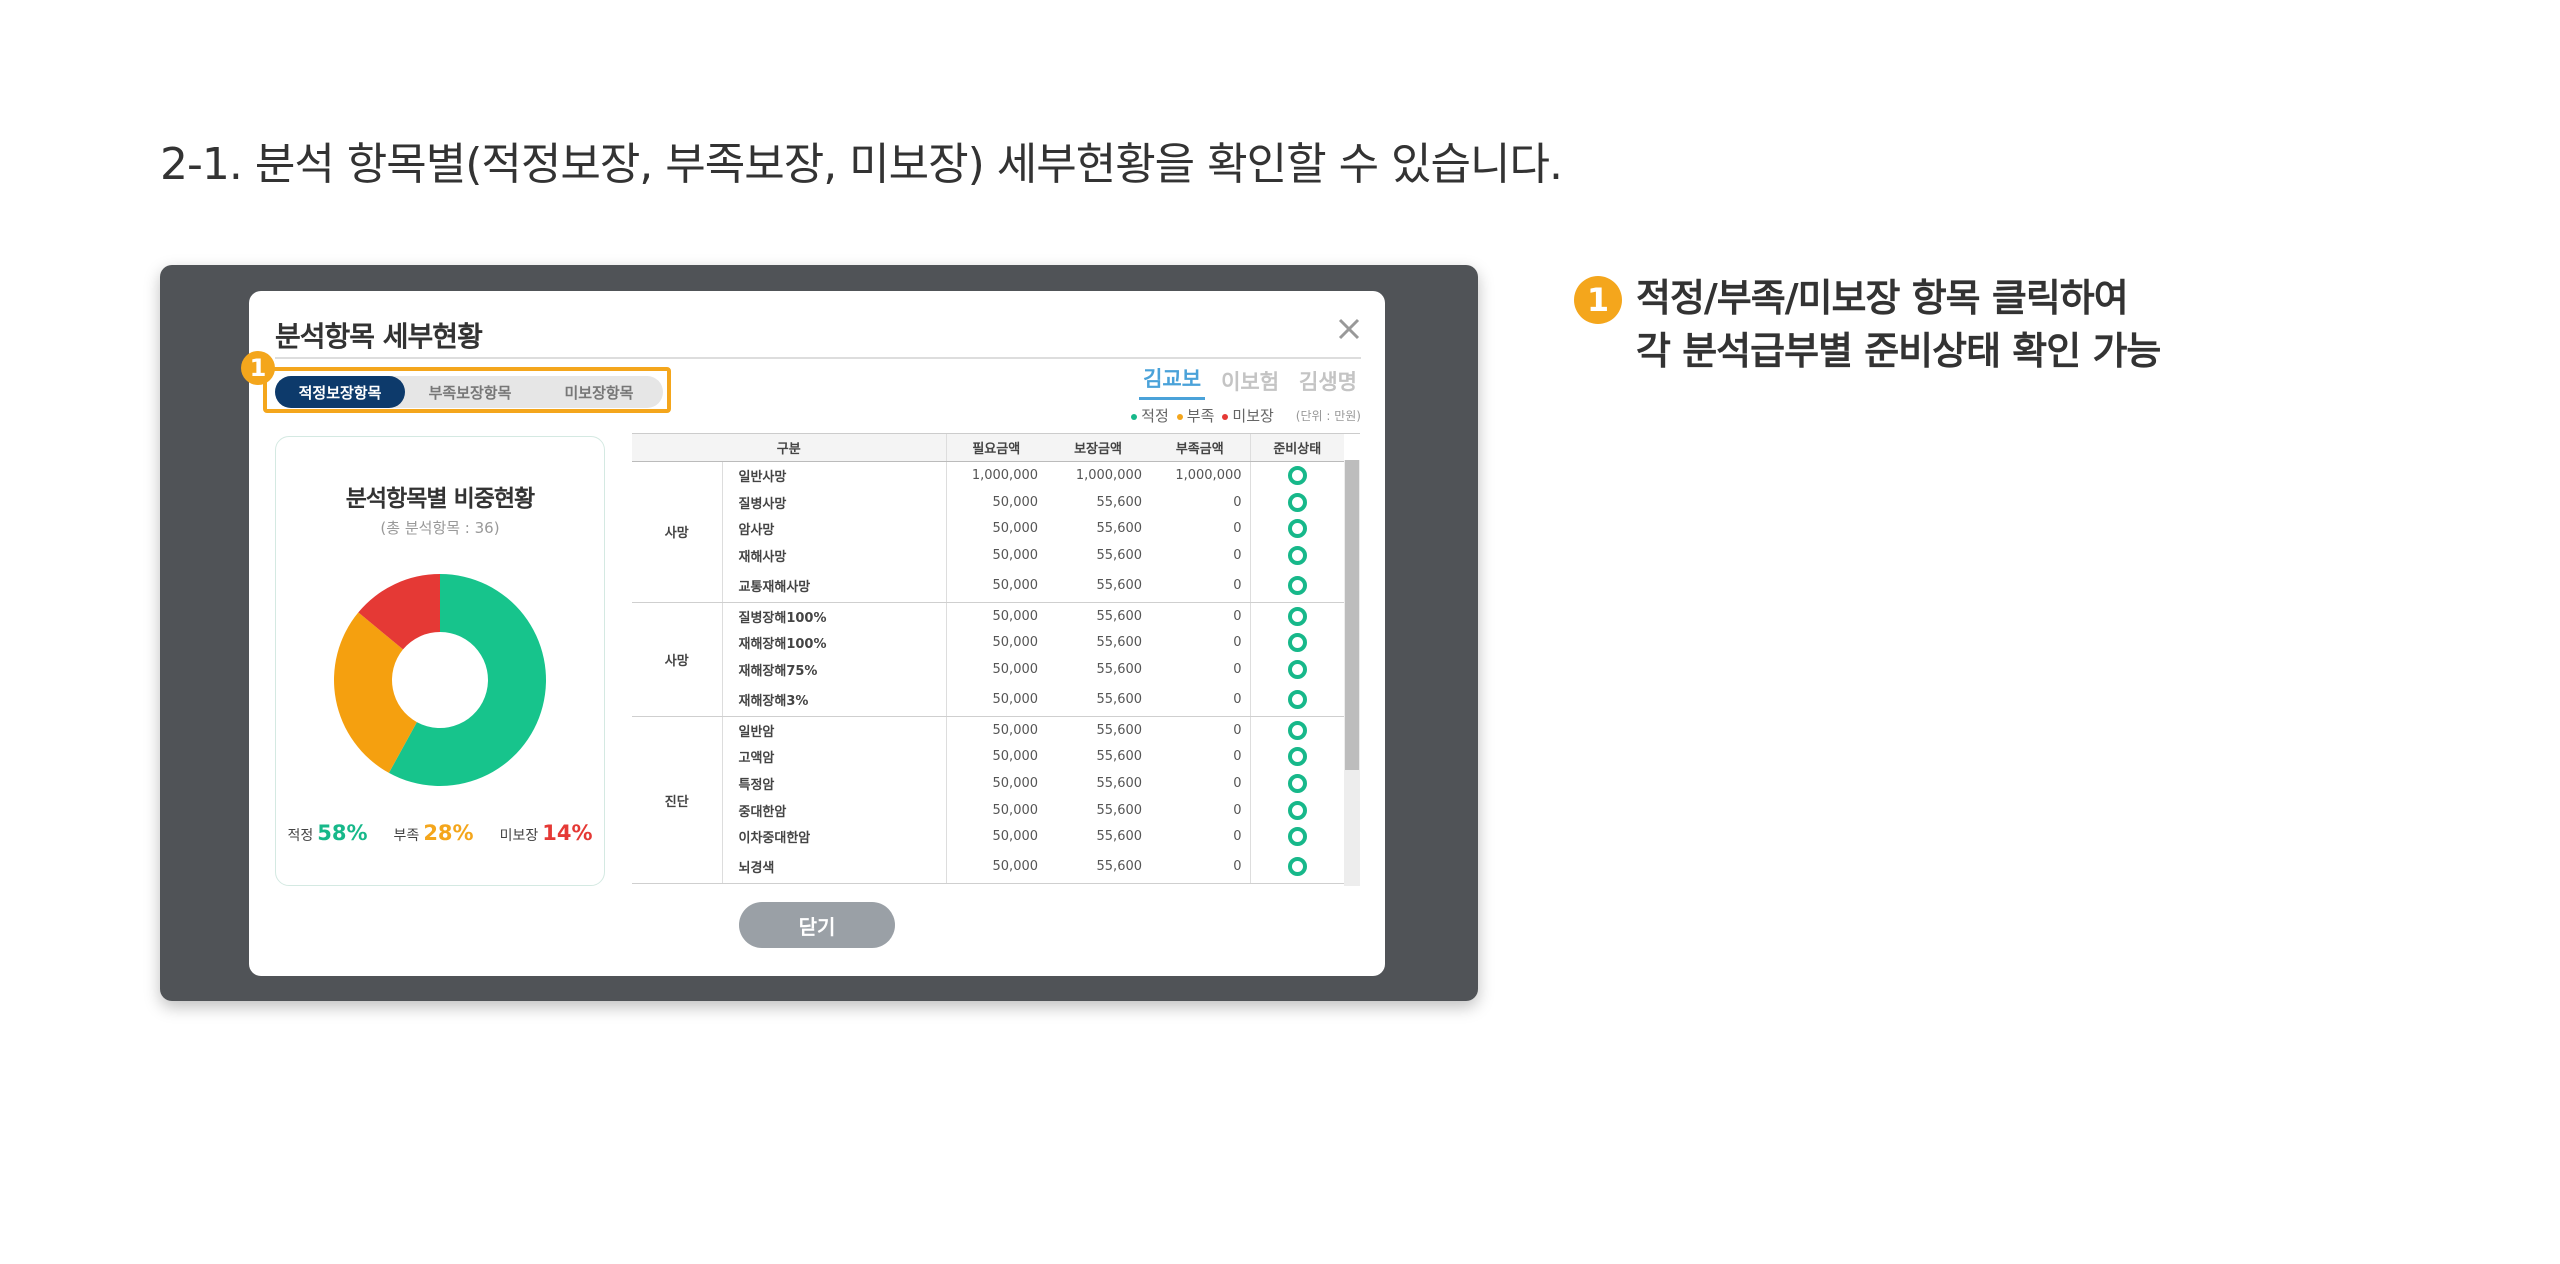 The height and width of the screenshot is (1264, 2560). What do you see at coordinates (1248, 415) in the screenshot?
I see `legend-uncovered: 미보장` at bounding box center [1248, 415].